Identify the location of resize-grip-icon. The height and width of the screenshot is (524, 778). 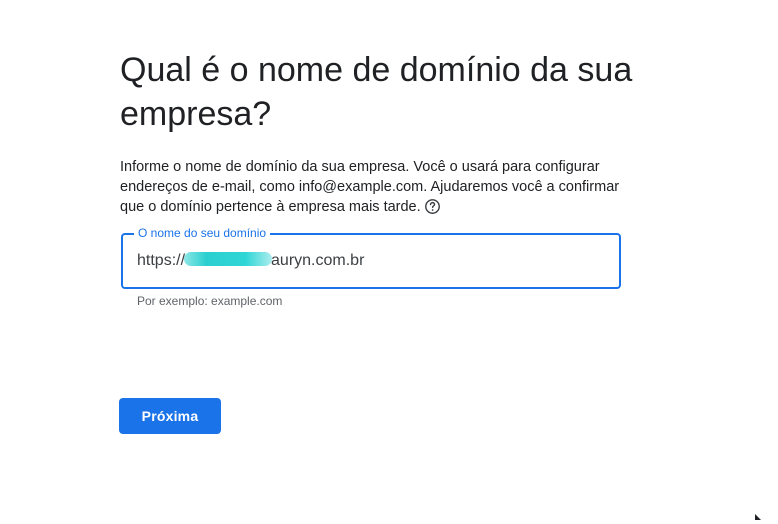
(758, 517).